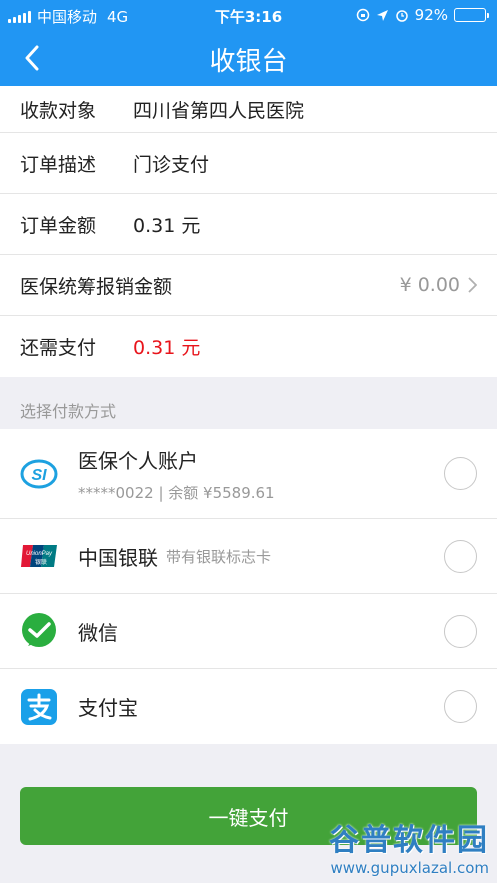 This screenshot has width=497, height=883. Describe the element at coordinates (118, 16) in the screenshot. I see `network-type: 4G` at that location.